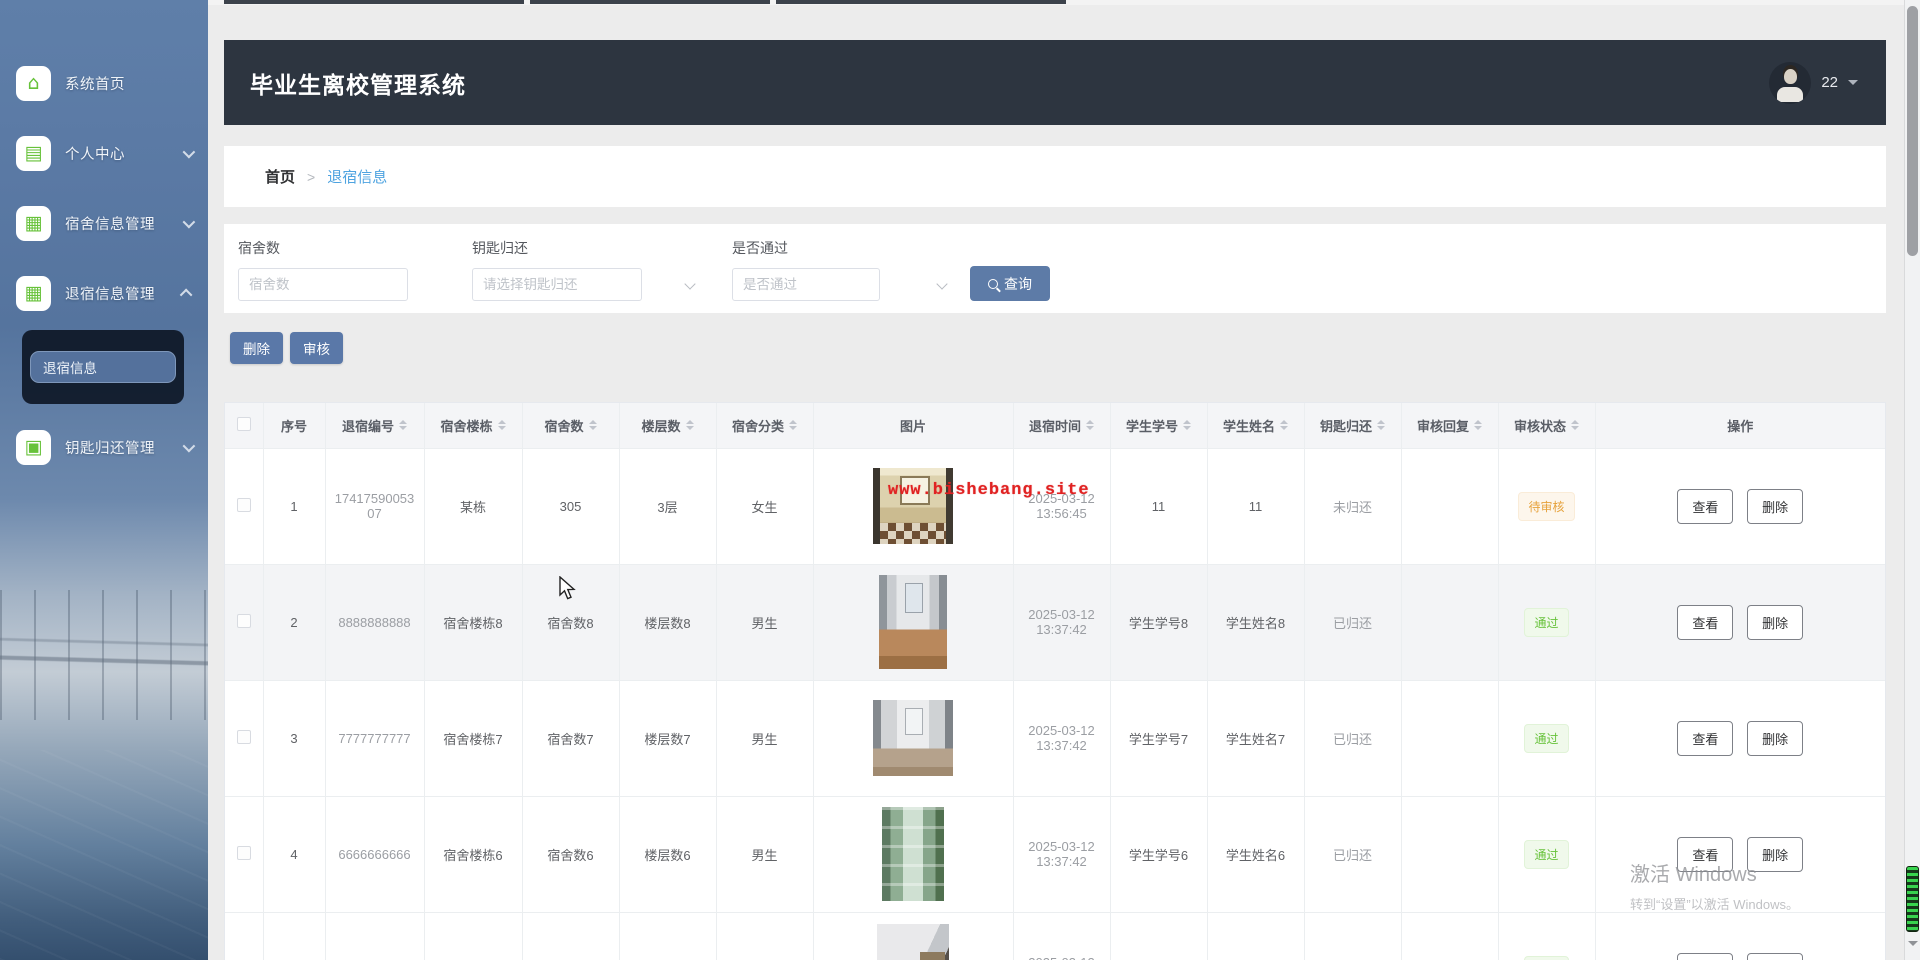 The width and height of the screenshot is (1920, 960). What do you see at coordinates (357, 176) in the screenshot?
I see `breadcrumb-current: 退宿信息` at bounding box center [357, 176].